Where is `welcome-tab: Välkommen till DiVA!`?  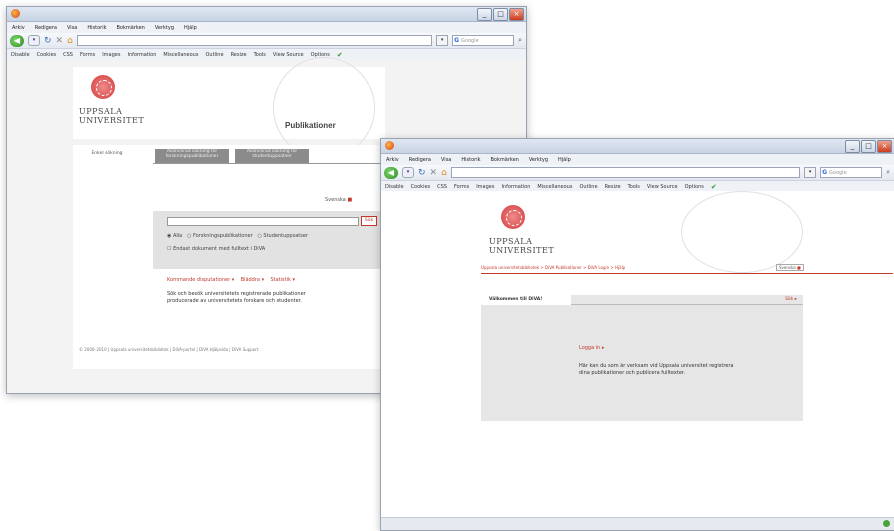
welcome-tab: Välkommen till DiVA! is located at coordinates (526, 300).